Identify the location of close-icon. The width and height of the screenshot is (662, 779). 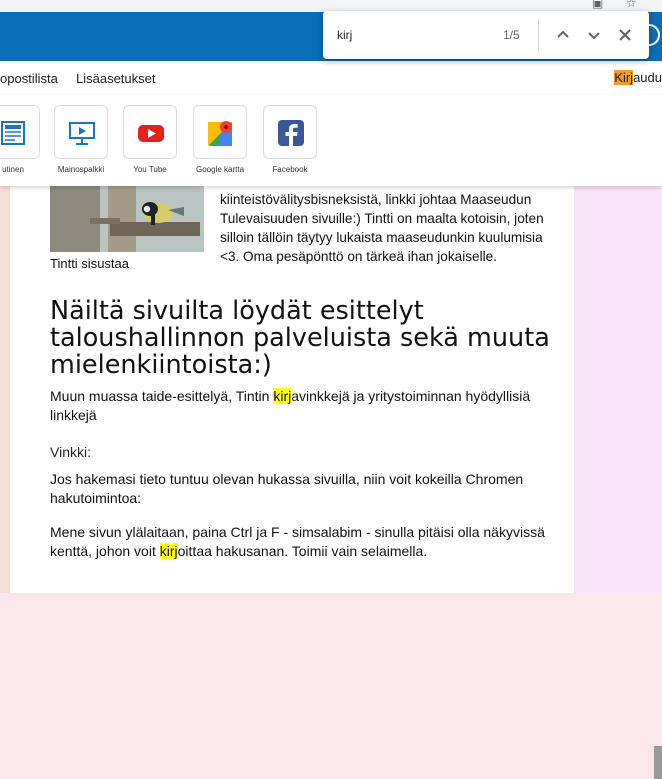
(625, 35).